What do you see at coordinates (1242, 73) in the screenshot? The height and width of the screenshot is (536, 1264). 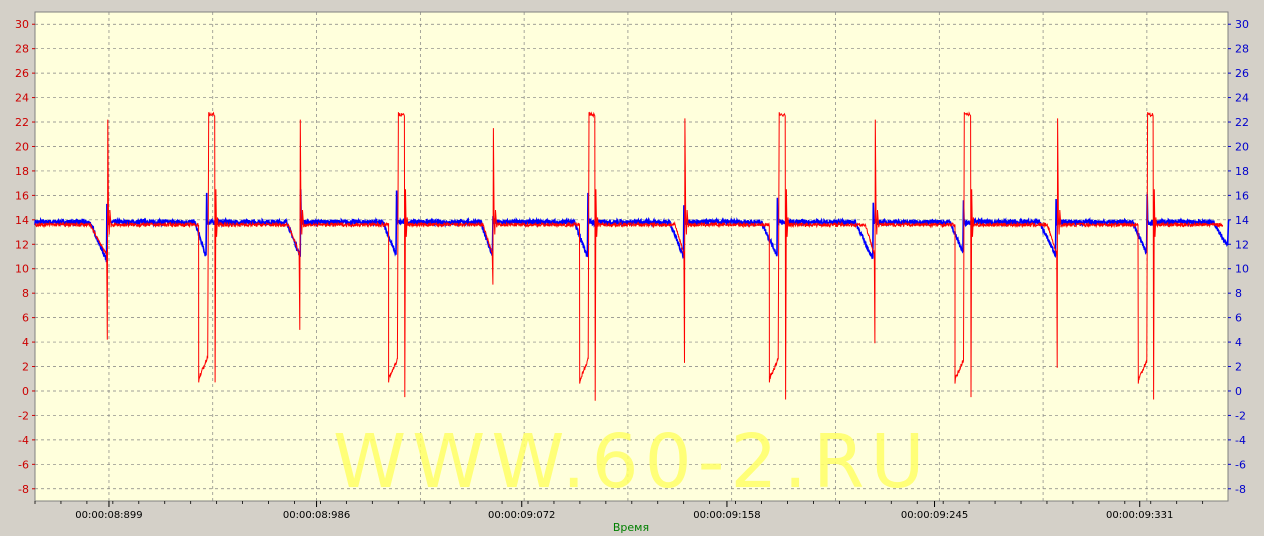 I see `y-tick-label-right: 26` at bounding box center [1242, 73].